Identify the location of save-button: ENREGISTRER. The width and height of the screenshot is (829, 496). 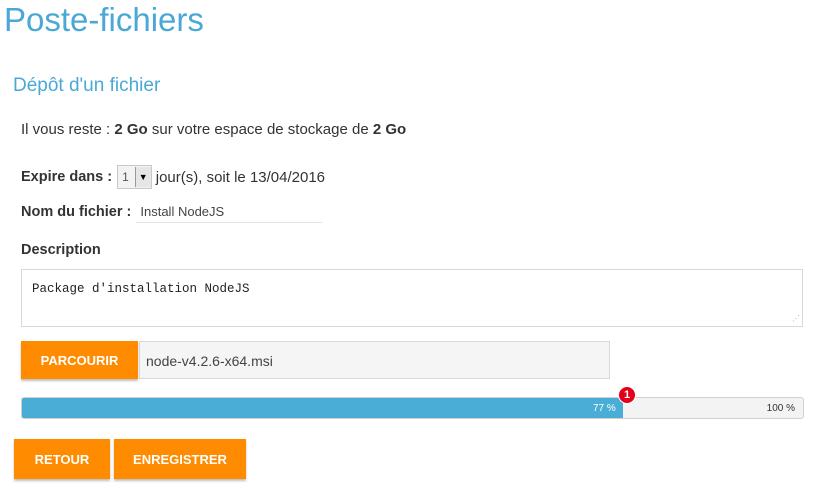
(180, 459).